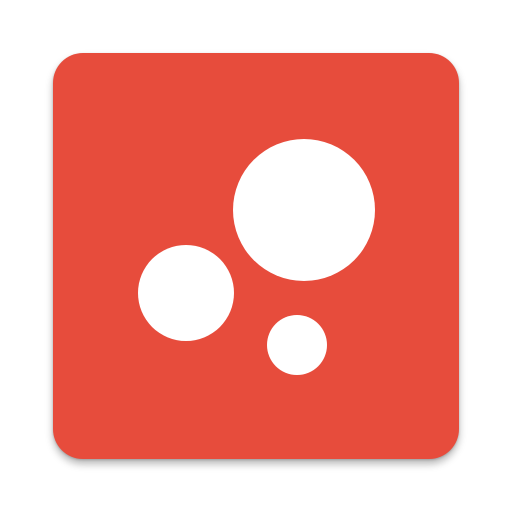  I want to click on large-circle-icon, so click(304, 210).